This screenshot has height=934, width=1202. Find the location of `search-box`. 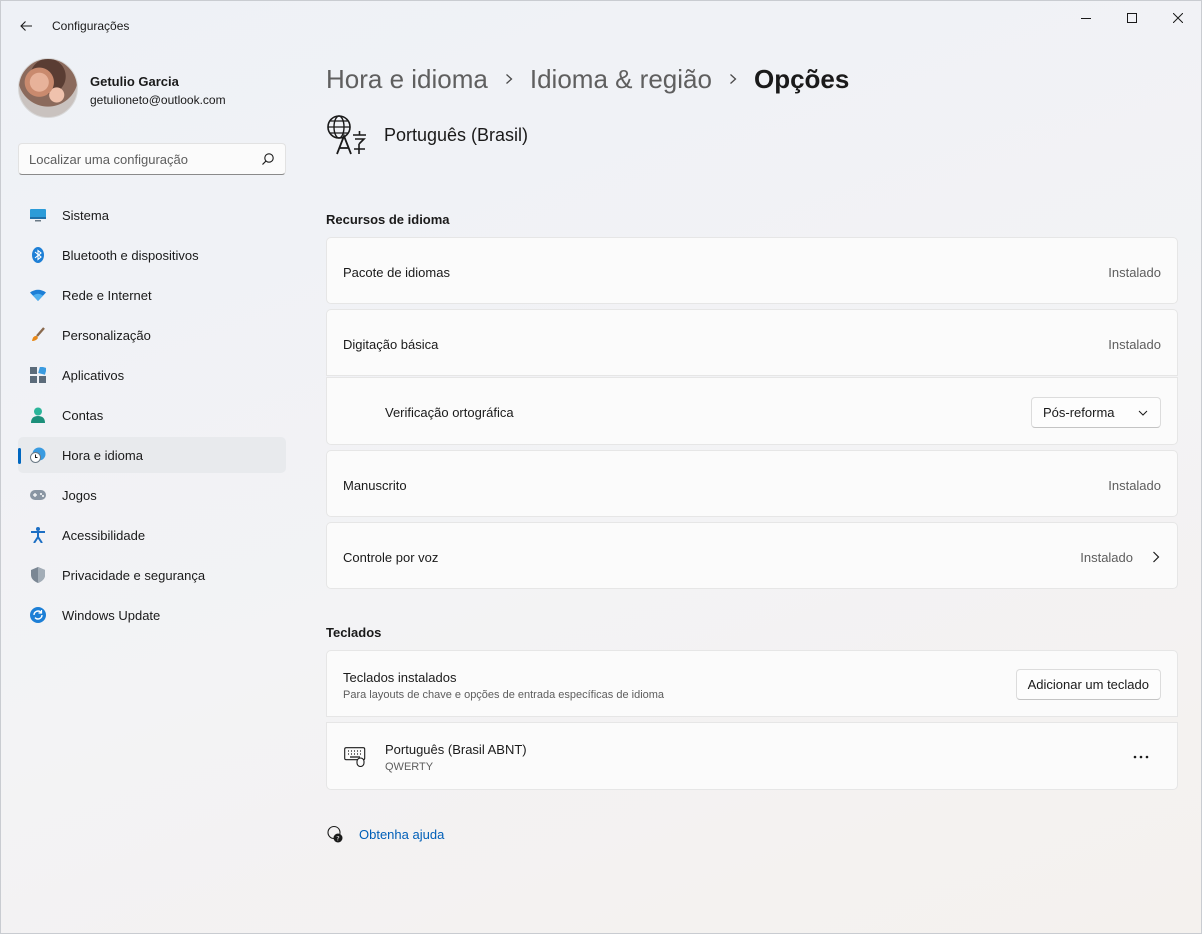

search-box is located at coordinates (152, 159).